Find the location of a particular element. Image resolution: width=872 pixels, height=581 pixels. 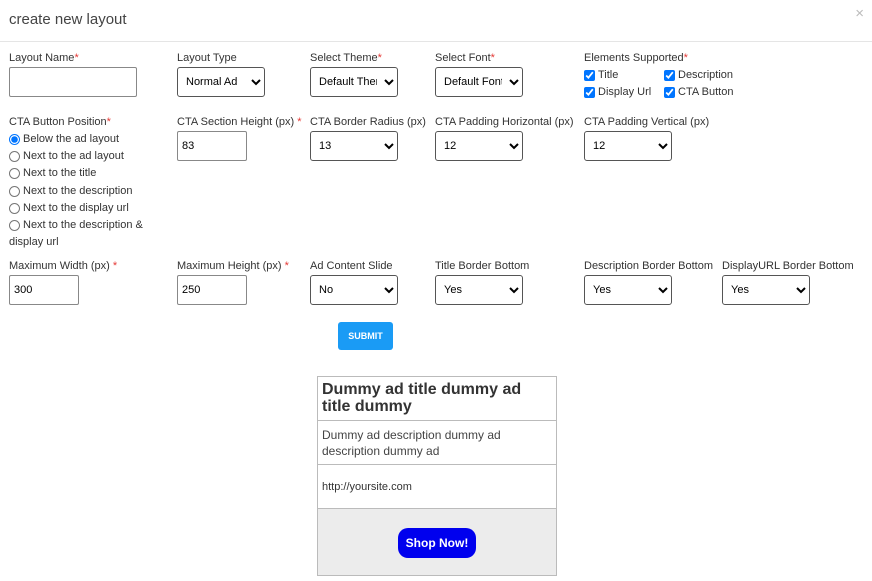

radio-label: Next to the ad layout is located at coordinates (73, 156).